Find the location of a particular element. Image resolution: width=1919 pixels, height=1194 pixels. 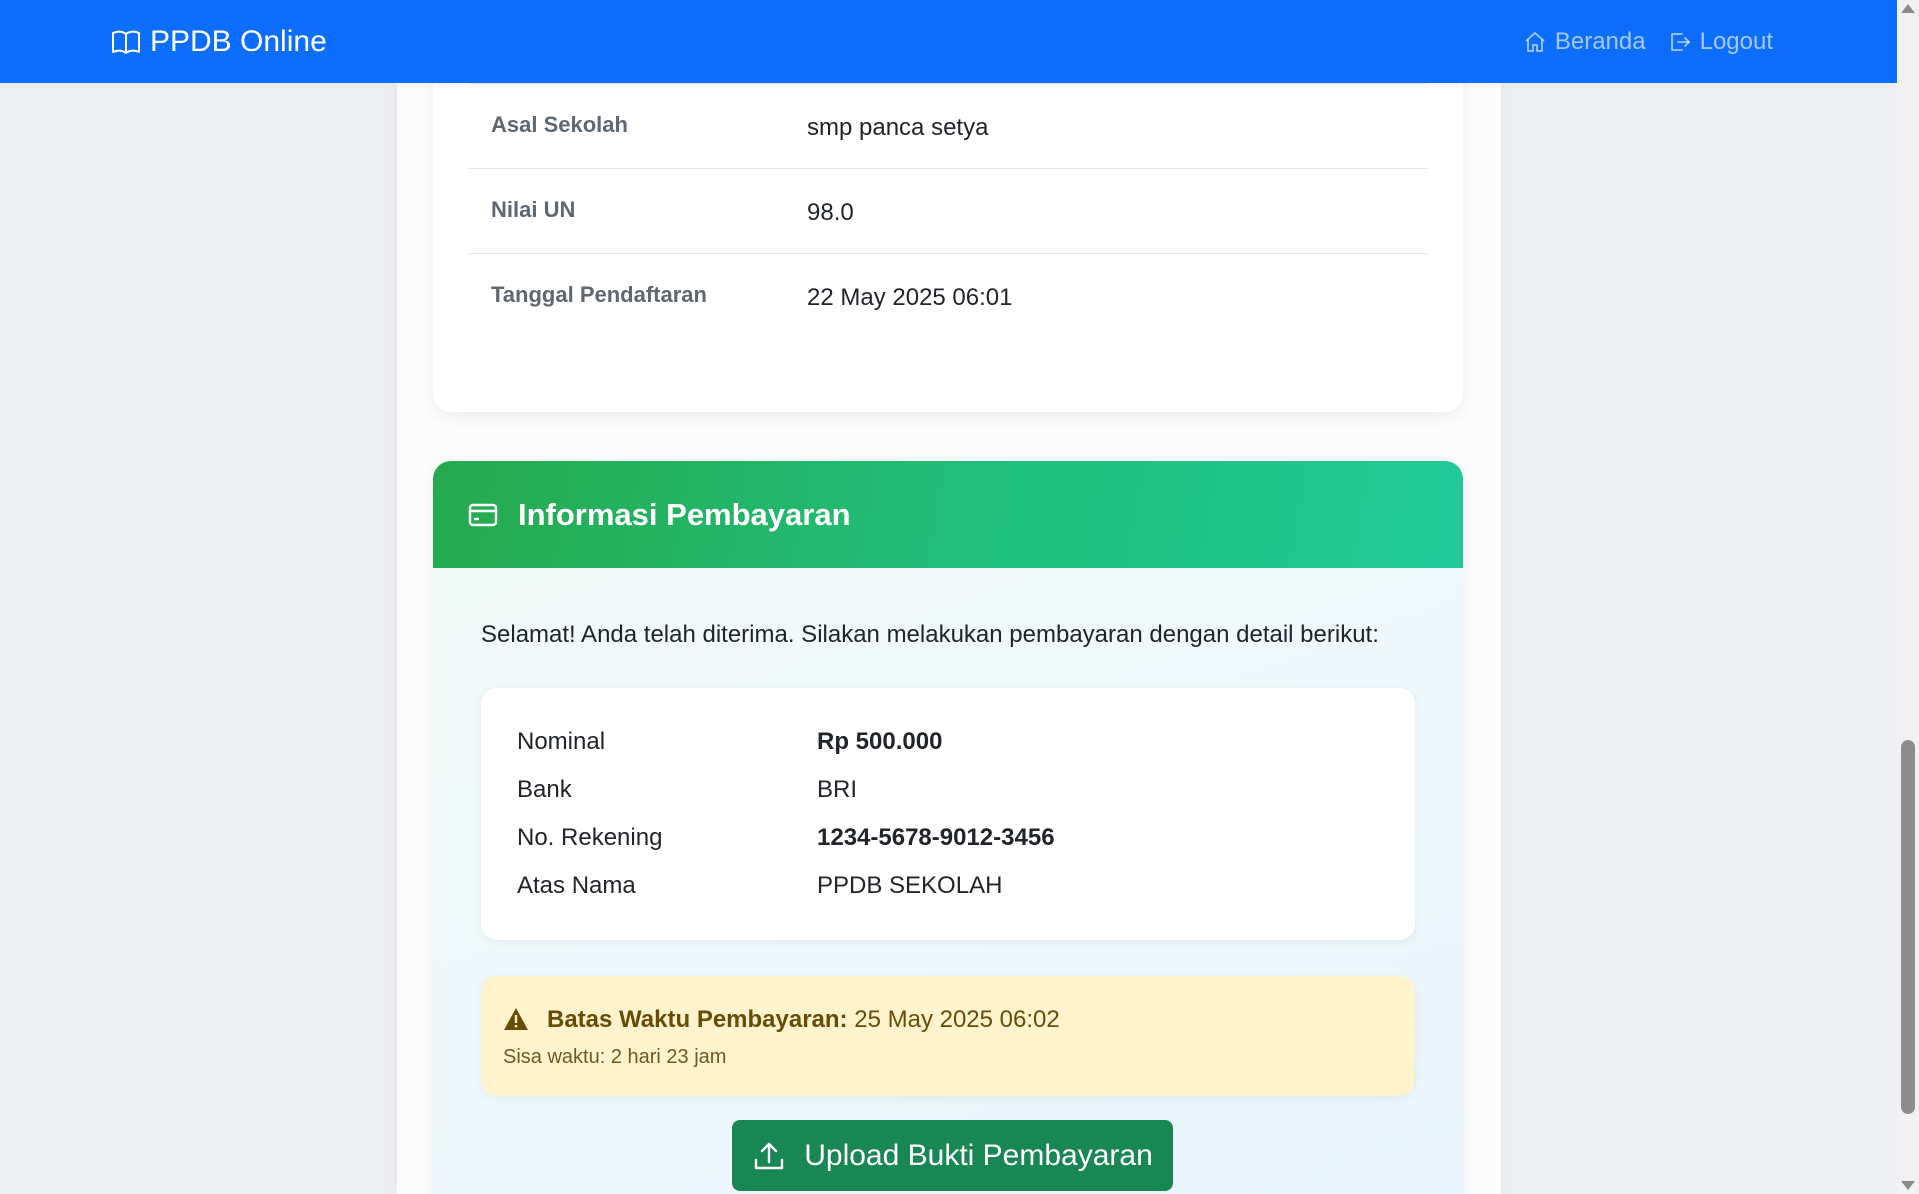

upload-icon is located at coordinates (769, 1155).